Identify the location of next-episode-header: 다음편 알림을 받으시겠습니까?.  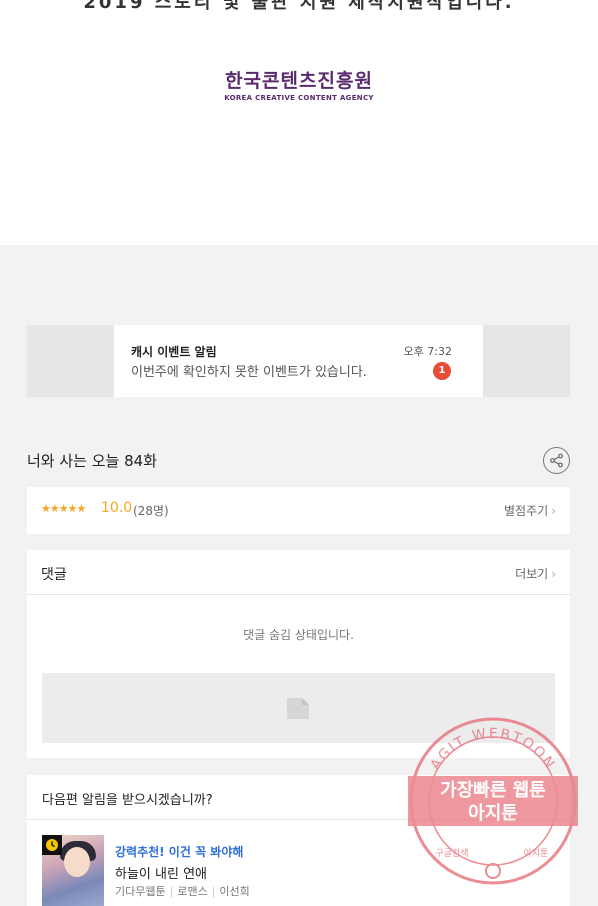
(298, 797).